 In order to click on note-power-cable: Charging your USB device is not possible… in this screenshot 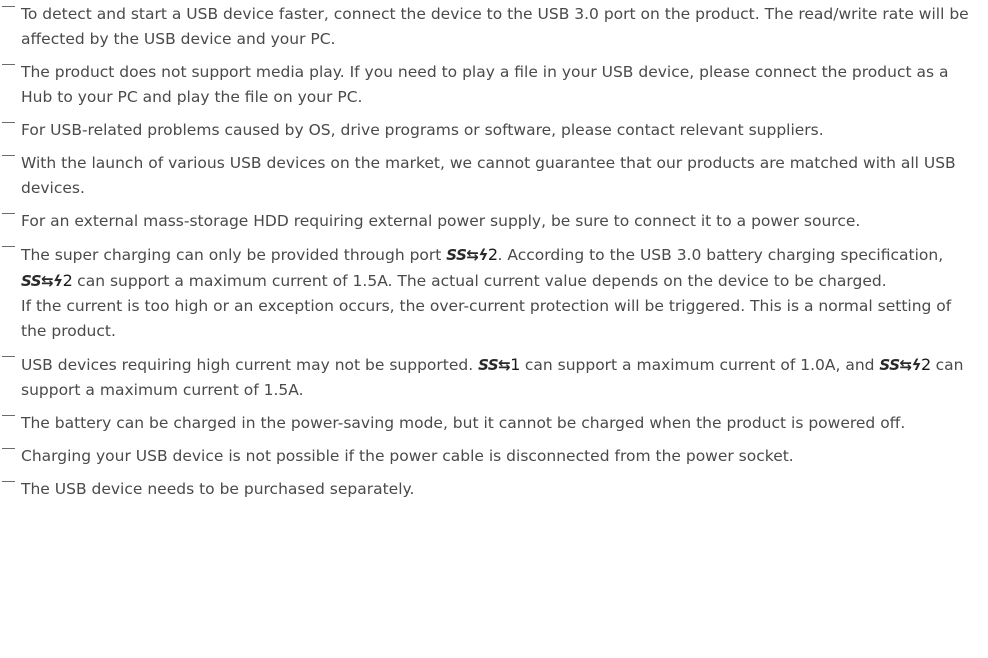, I will do `click(494, 456)`.